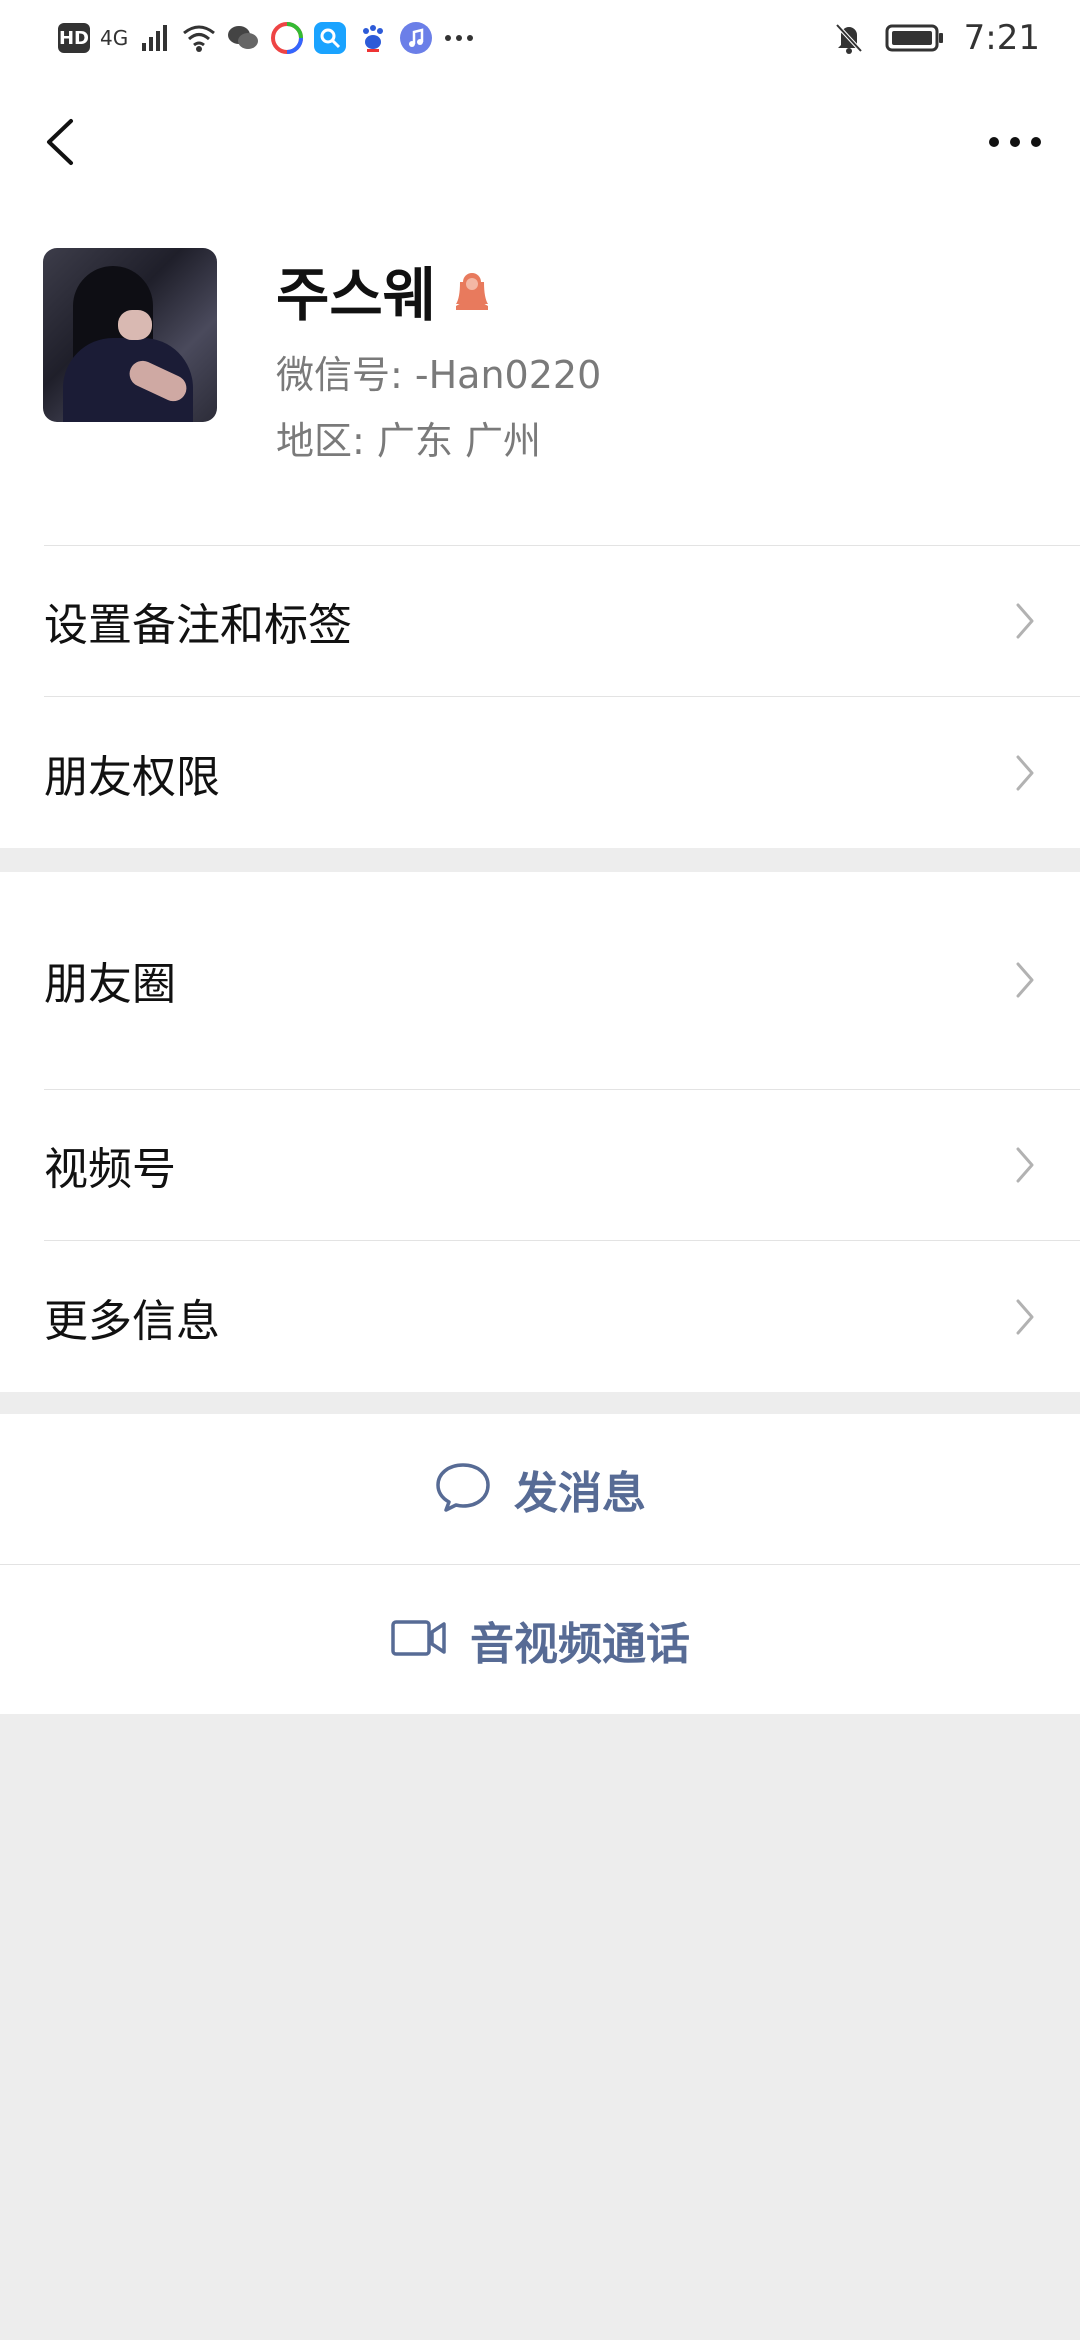 This screenshot has height=2340, width=1080. Describe the element at coordinates (110, 1169) in the screenshot. I see `cell-label: 视频号` at that location.